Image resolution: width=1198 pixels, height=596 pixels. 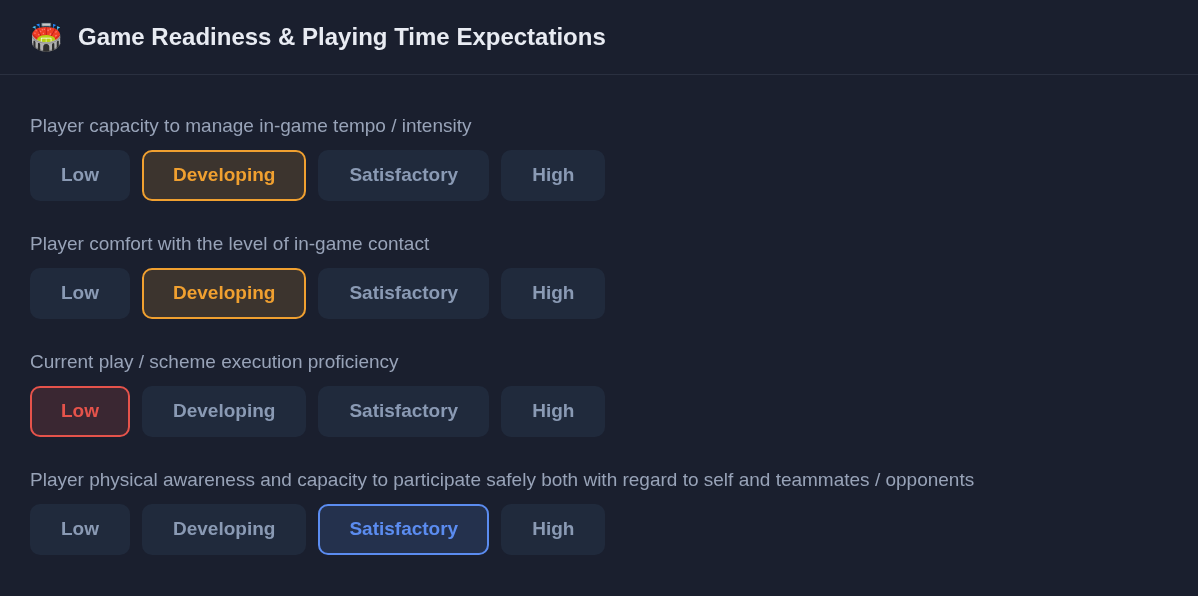 I want to click on question-label: Player comfort with the level of in-game contact, so click(x=230, y=244).